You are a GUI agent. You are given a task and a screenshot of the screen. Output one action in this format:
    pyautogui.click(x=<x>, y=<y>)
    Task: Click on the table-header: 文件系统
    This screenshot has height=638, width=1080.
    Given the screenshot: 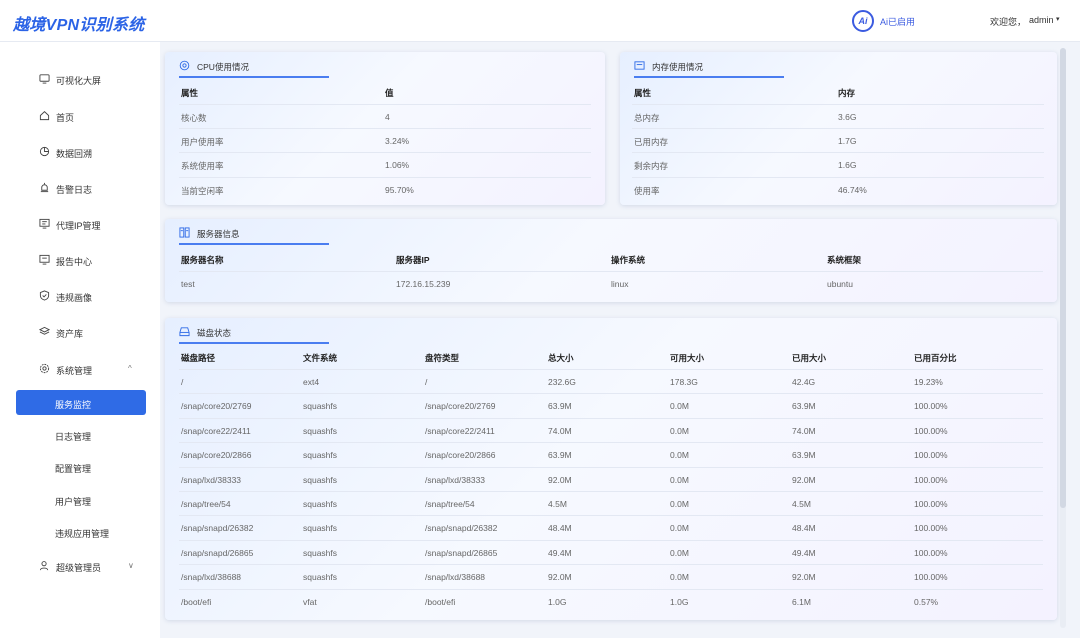 What is the action you would take?
    pyautogui.click(x=320, y=358)
    